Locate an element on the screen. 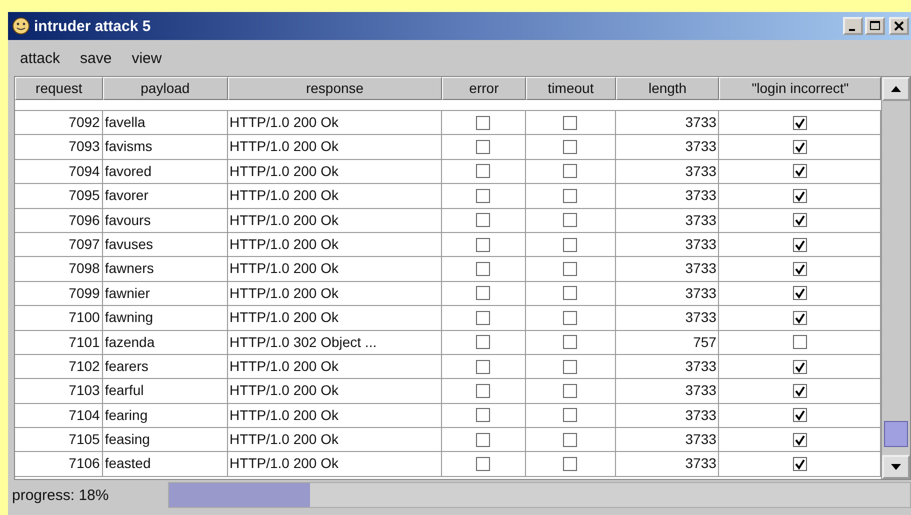 The height and width of the screenshot is (515, 911). progress-label: progress: 18% is located at coordinates (60, 495).